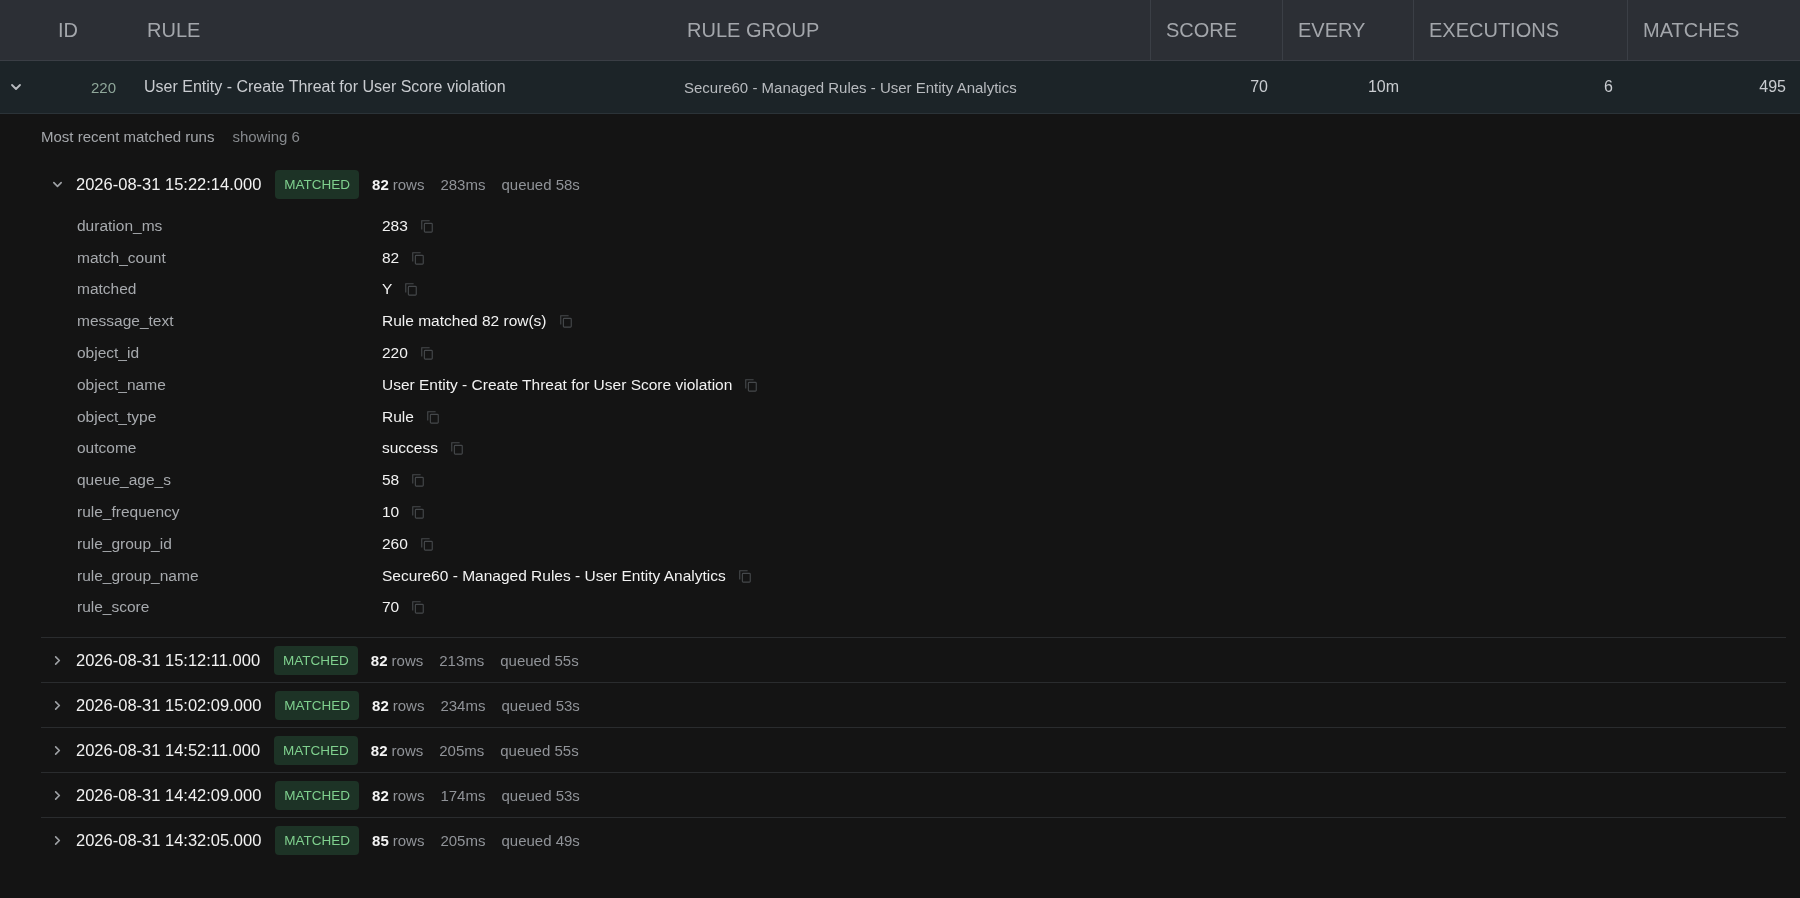  What do you see at coordinates (395, 543) in the screenshot?
I see `field-value: 260` at bounding box center [395, 543].